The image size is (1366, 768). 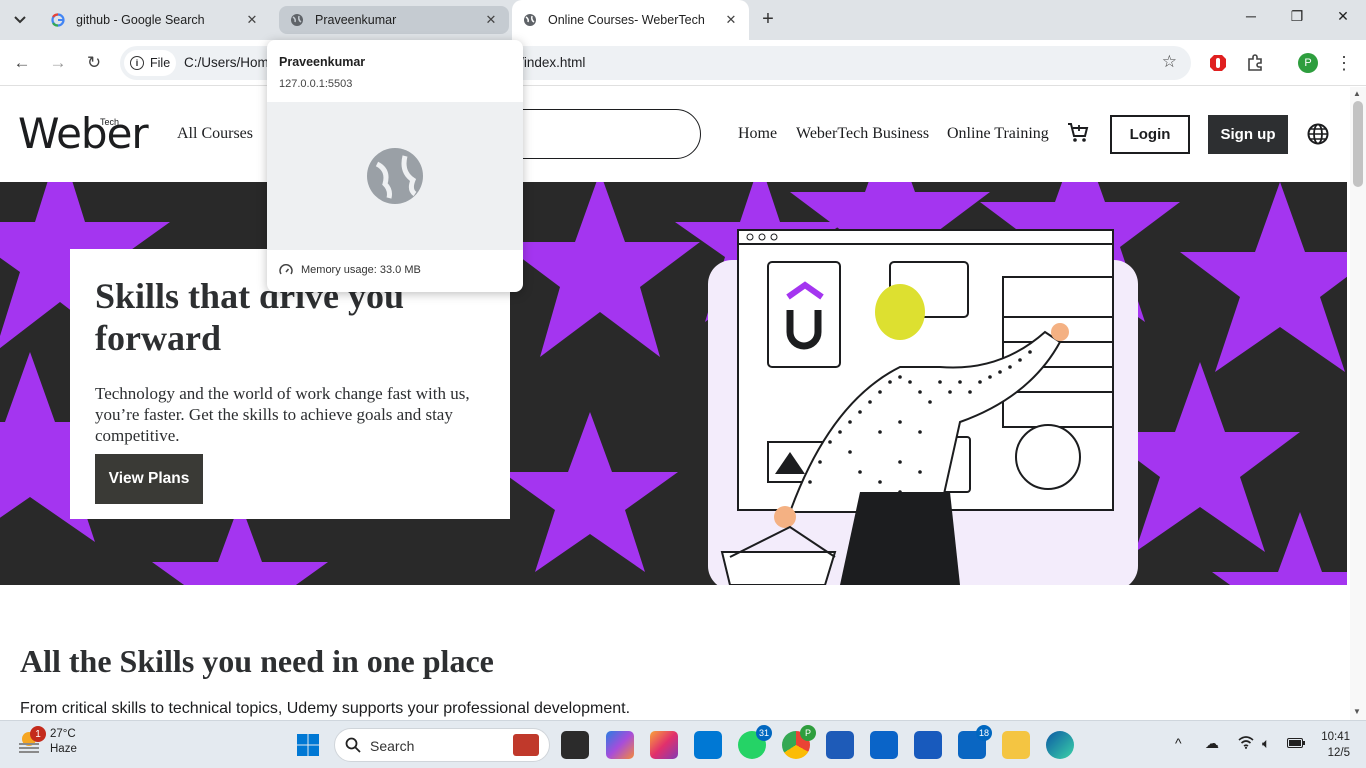 I want to click on close-window-button: ✕, so click(x=1343, y=20).